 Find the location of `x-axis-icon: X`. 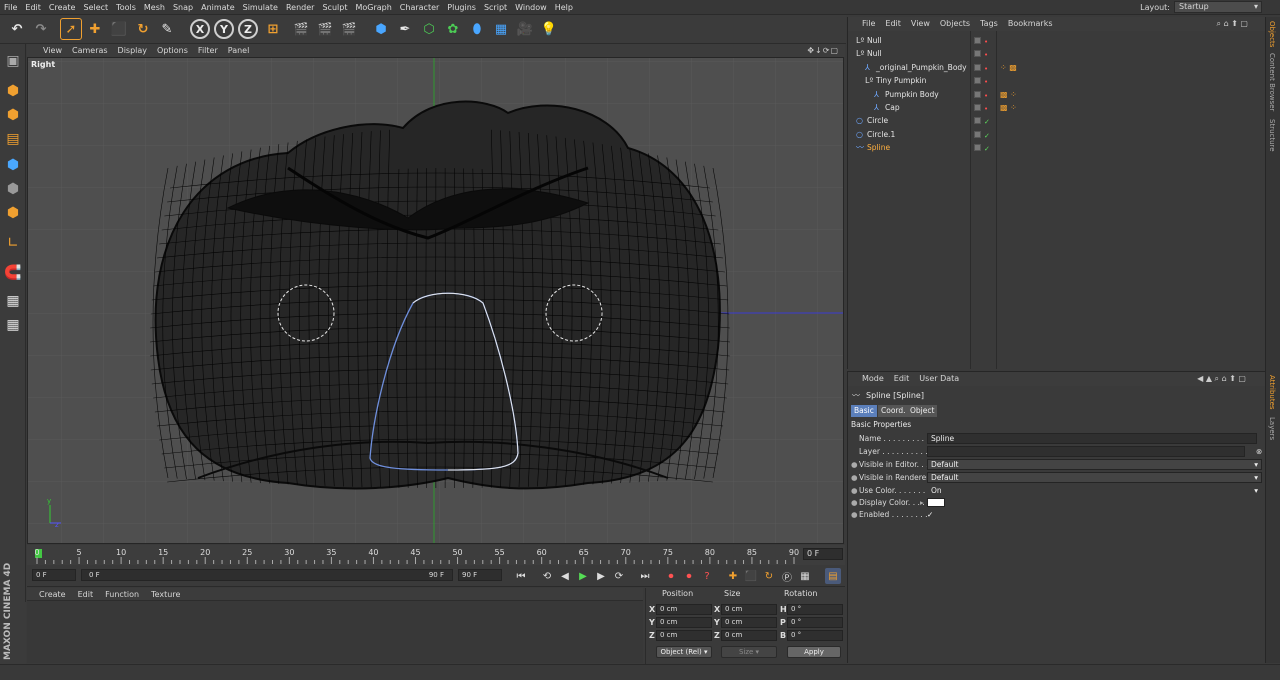

x-axis-icon: X is located at coordinates (200, 29).